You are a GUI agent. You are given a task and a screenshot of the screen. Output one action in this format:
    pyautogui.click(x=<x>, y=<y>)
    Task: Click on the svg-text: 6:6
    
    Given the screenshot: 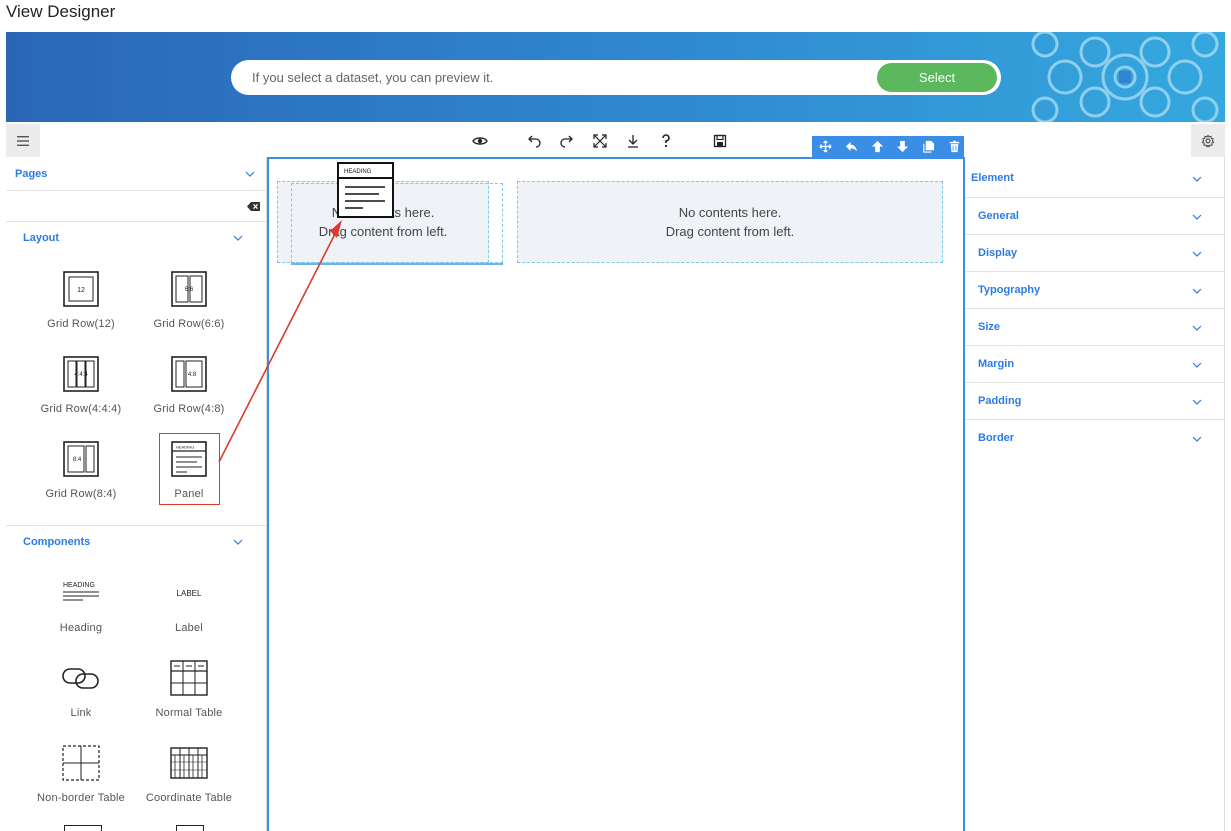 What is the action you would take?
    pyautogui.click(x=189, y=290)
    